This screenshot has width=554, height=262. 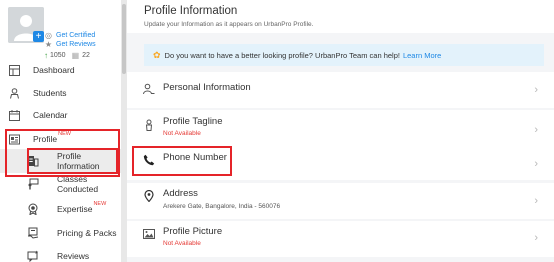 What do you see at coordinates (33, 209) in the screenshot?
I see `expertise-icon` at bounding box center [33, 209].